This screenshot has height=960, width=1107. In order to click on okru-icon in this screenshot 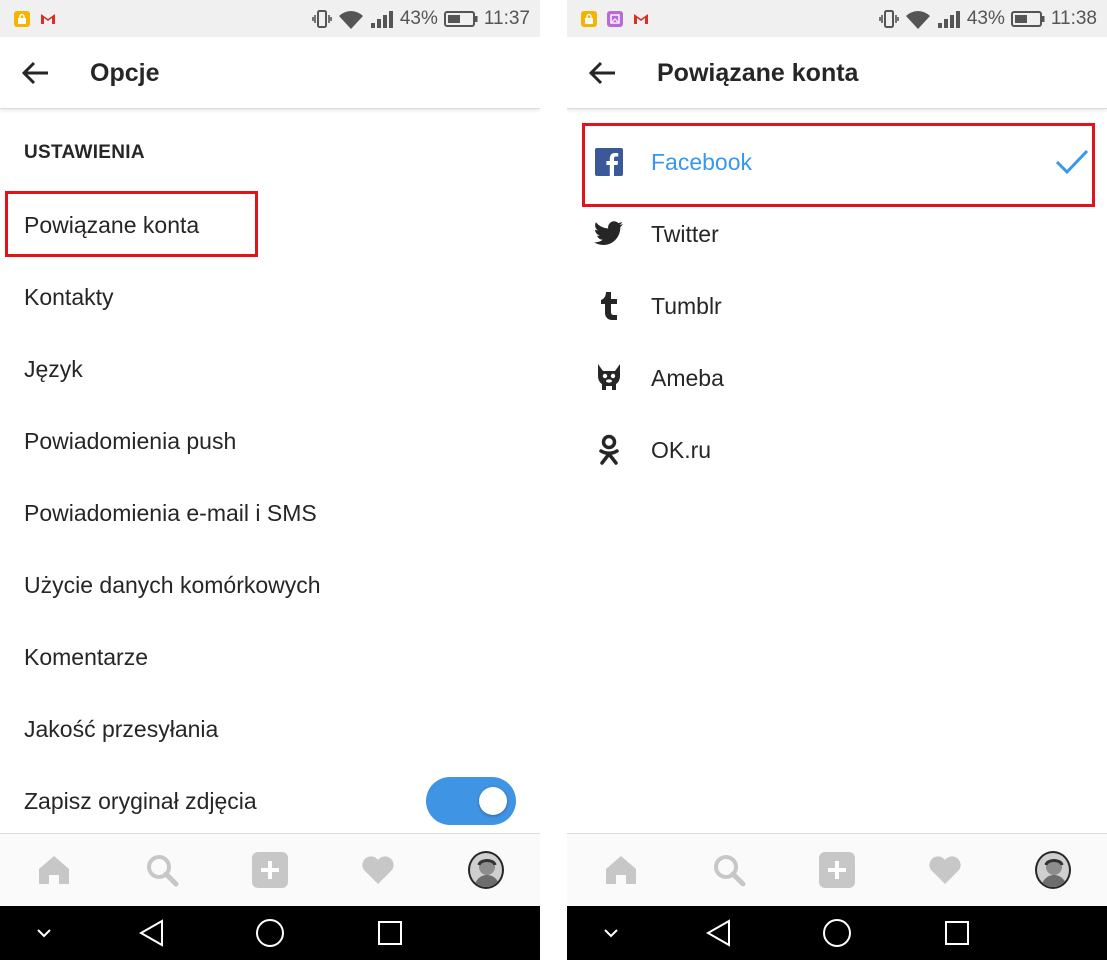, I will do `click(609, 450)`.